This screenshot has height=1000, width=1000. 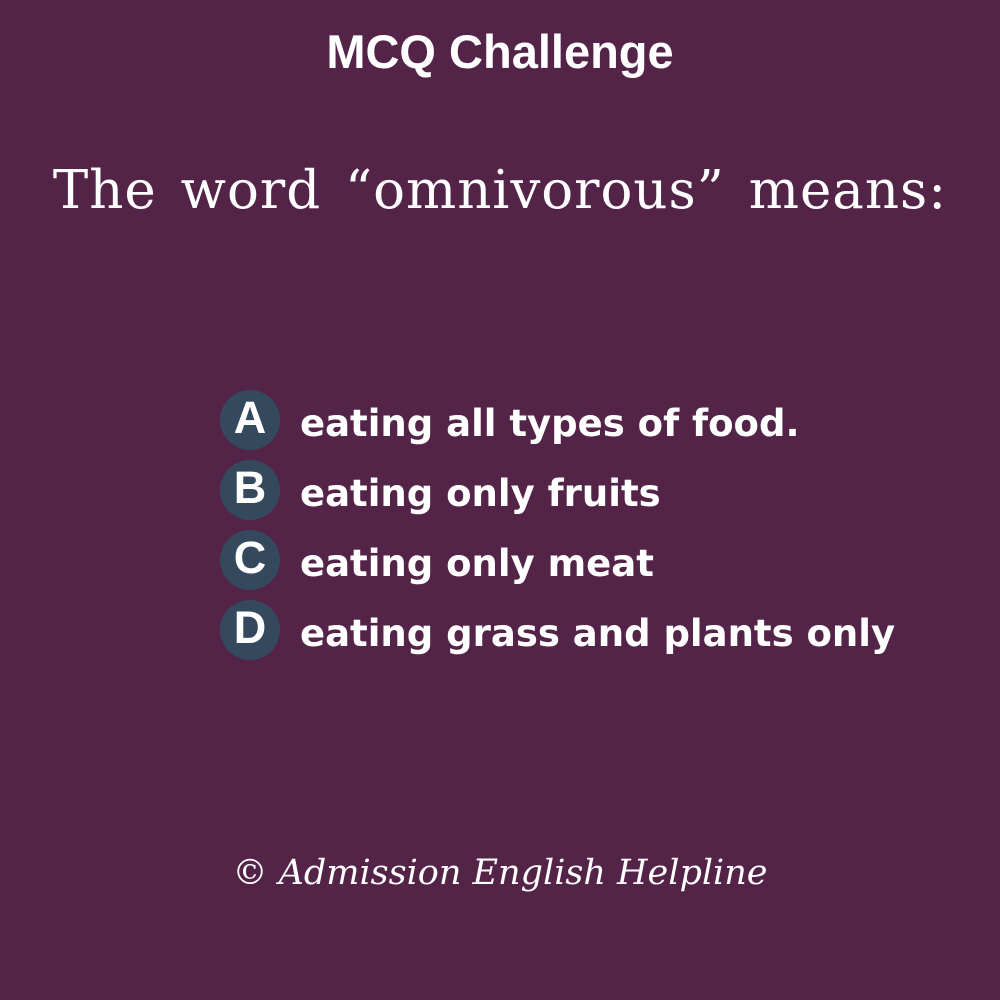 I want to click on option-b: B eating only fruits, so click(x=600, y=495).